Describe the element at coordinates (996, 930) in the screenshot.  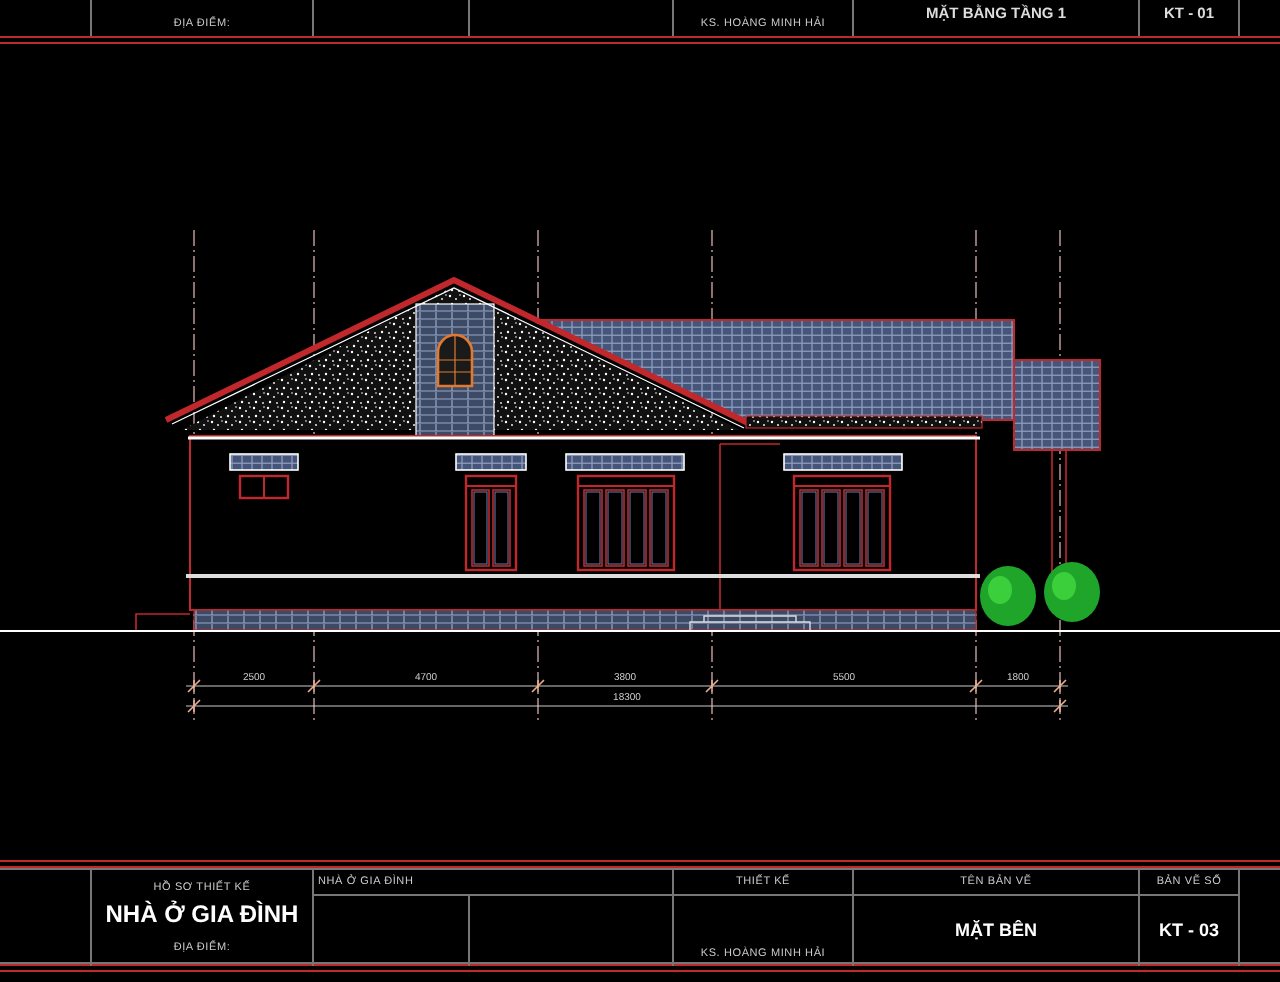
I see `drawing-name: MẶT BÊN` at that location.